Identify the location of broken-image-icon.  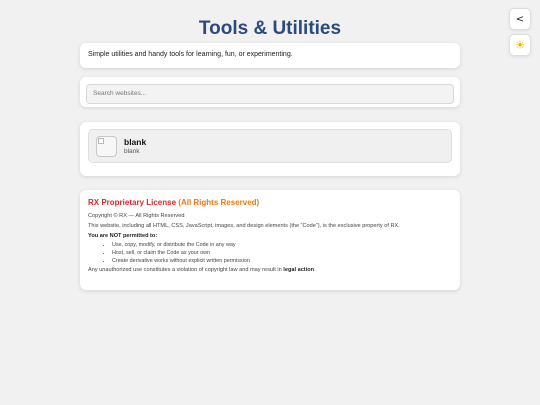
(101, 140).